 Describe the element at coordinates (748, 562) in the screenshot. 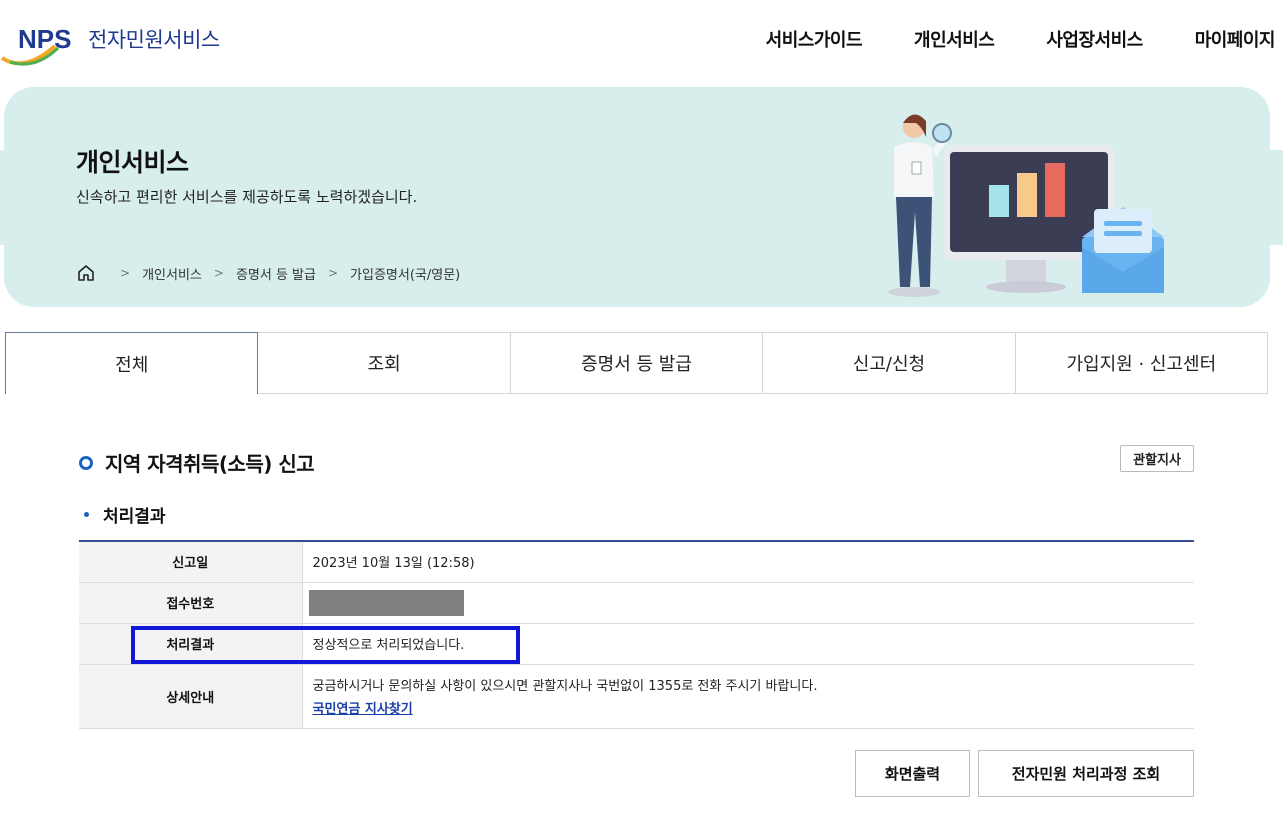

I see `row-value: 2023년 10월 13일 (12:58)` at that location.